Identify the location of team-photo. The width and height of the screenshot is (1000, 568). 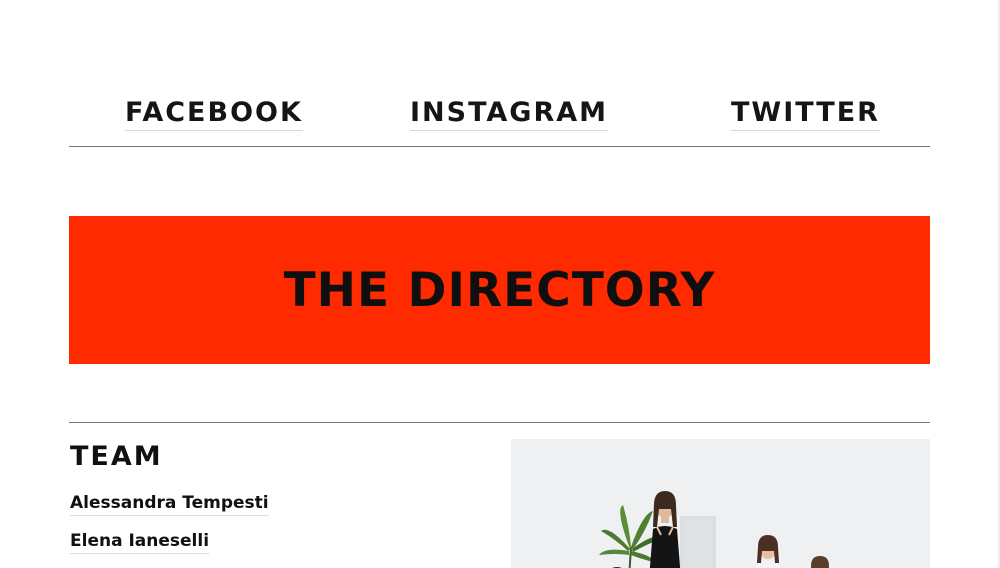
(720, 503).